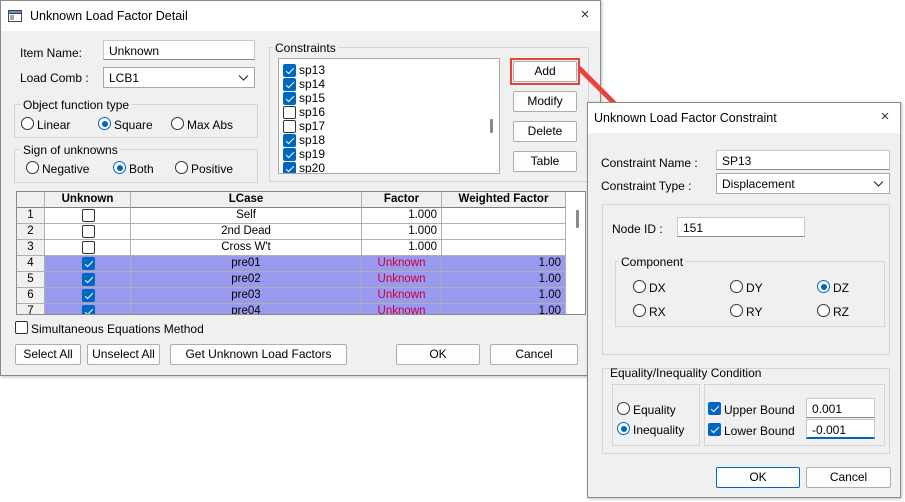  What do you see at coordinates (491, 126) in the screenshot?
I see `constraints-scrollbar` at bounding box center [491, 126].